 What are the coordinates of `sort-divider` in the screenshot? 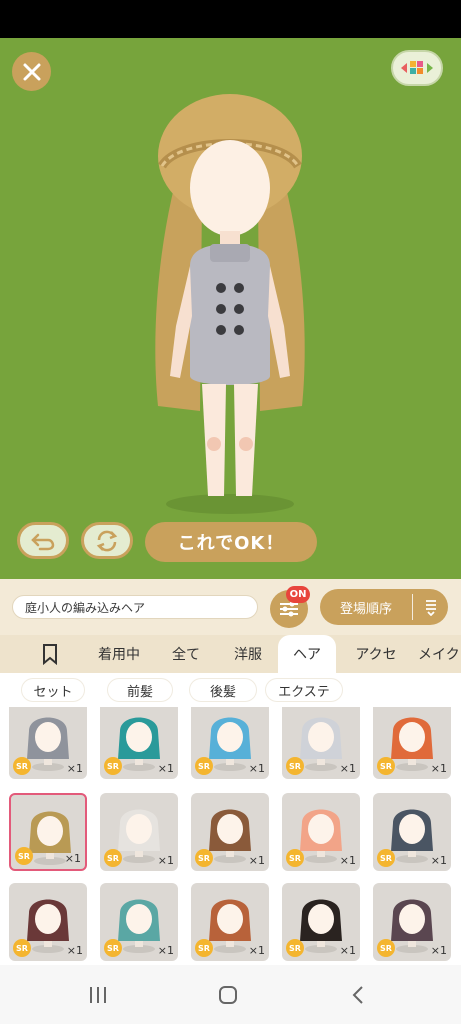 It's located at (412, 607).